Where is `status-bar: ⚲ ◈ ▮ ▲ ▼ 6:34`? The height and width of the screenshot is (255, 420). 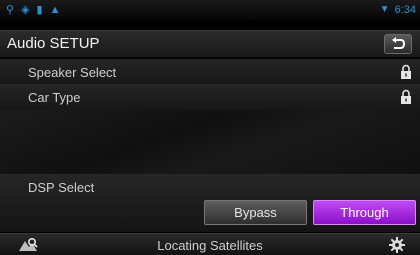 status-bar: ⚲ ◈ ▮ ▲ ▼ 6:34 is located at coordinates (210, 10).